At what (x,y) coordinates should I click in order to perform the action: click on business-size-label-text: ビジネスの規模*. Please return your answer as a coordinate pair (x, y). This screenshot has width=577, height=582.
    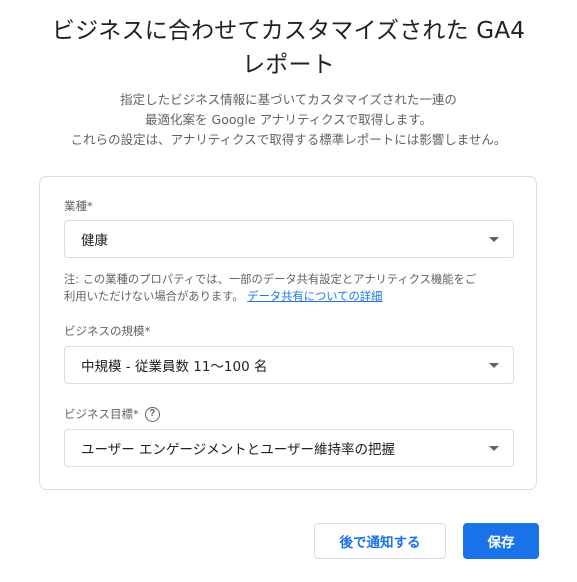
    Looking at the image, I should click on (107, 331).